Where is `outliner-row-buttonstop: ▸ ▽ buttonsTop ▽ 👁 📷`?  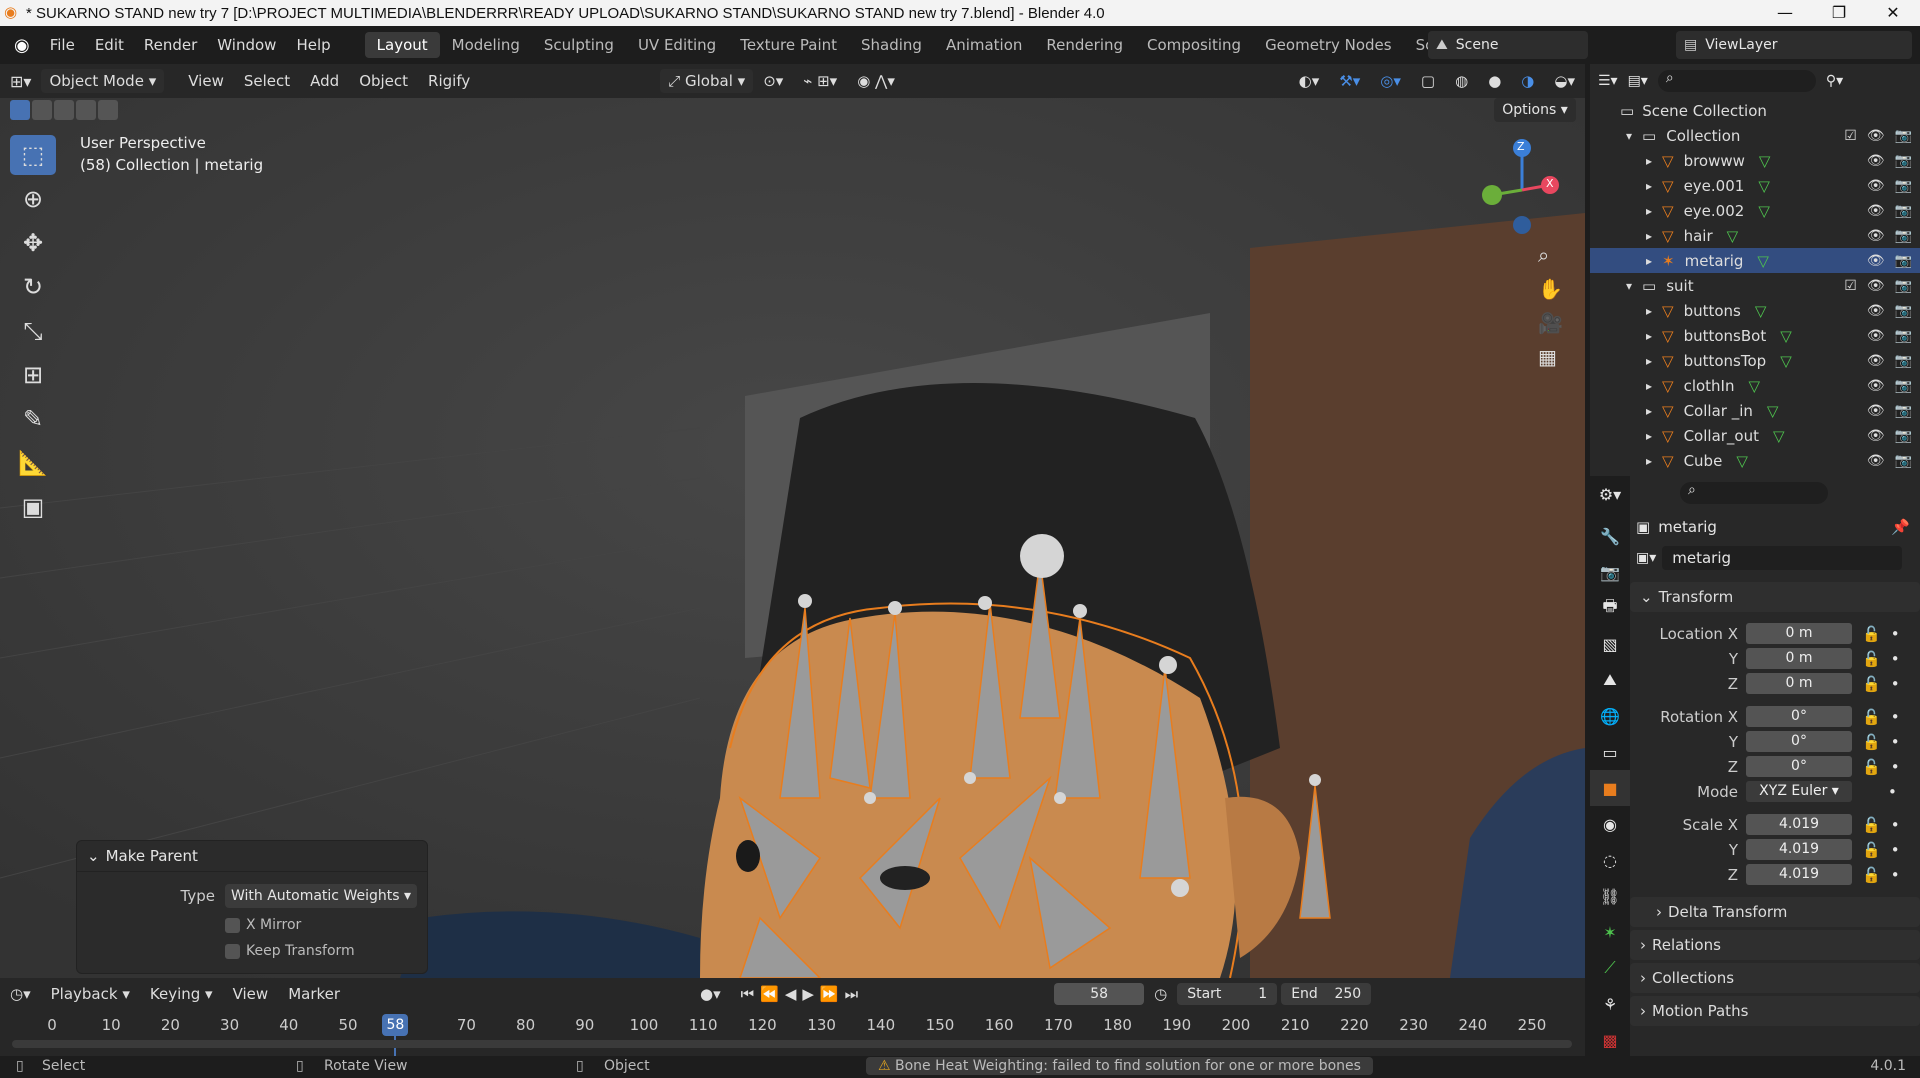 outliner-row-buttonstop: ▸ ▽ buttonsTop ▽ 👁 📷 is located at coordinates (1755, 360).